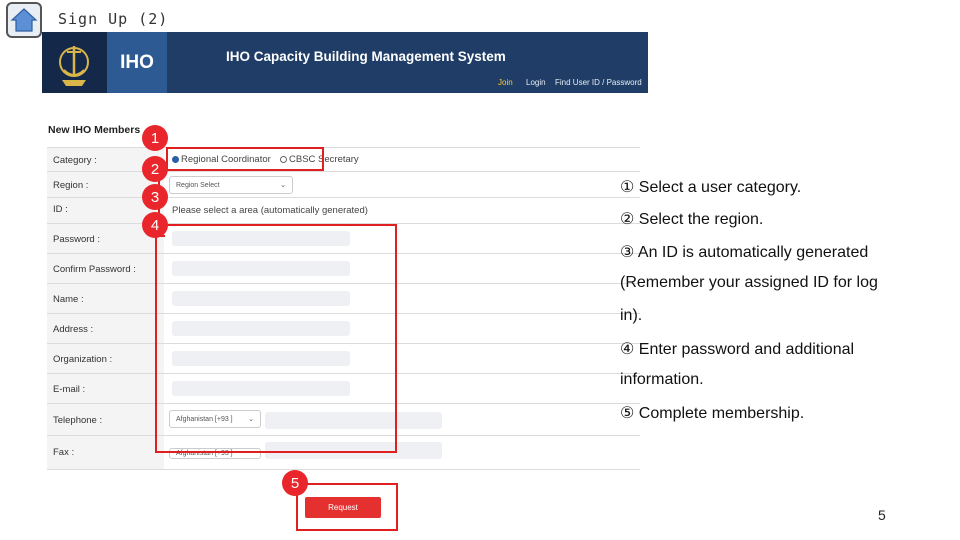  I want to click on confirm-password-label: Confirm Password :, so click(105, 269).